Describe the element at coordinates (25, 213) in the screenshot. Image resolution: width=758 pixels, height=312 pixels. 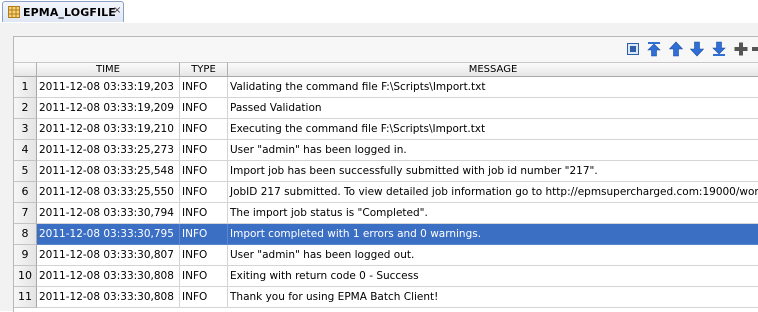
I see `row-number: 7` at that location.